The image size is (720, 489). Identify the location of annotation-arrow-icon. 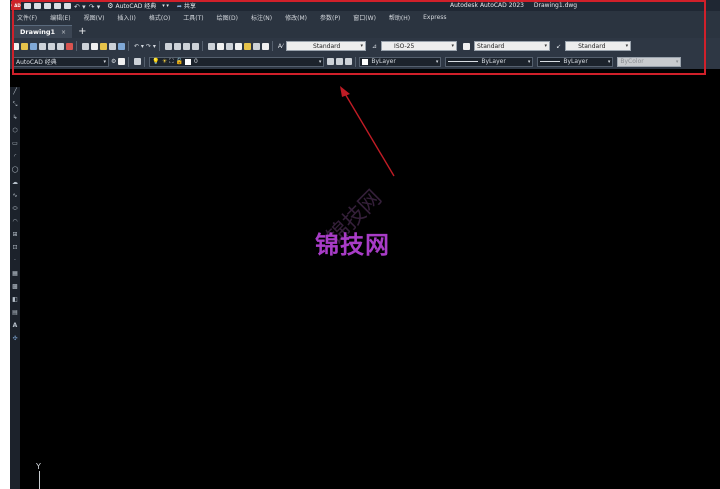
(367, 131).